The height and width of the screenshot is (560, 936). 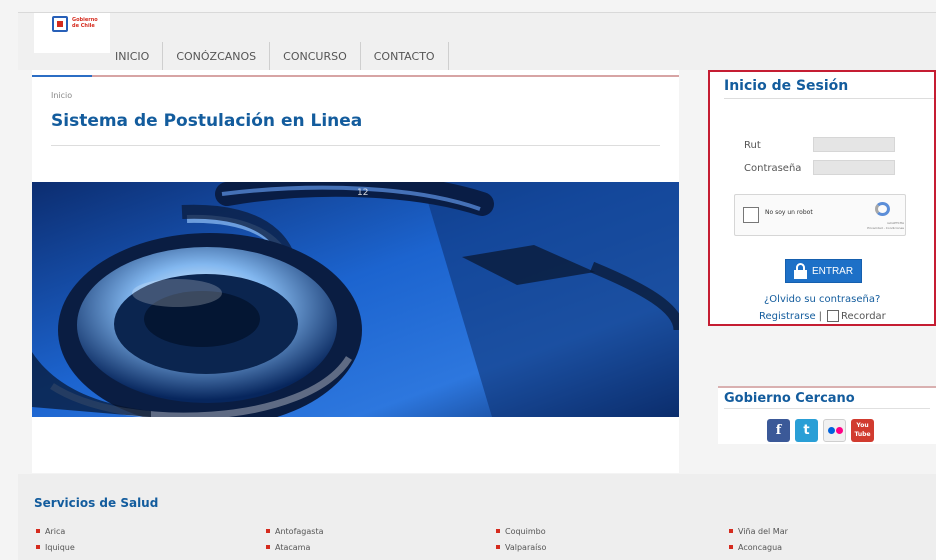 I want to click on social-panel: Gobierno Cercano f t You Tube, so click(x=827, y=415).